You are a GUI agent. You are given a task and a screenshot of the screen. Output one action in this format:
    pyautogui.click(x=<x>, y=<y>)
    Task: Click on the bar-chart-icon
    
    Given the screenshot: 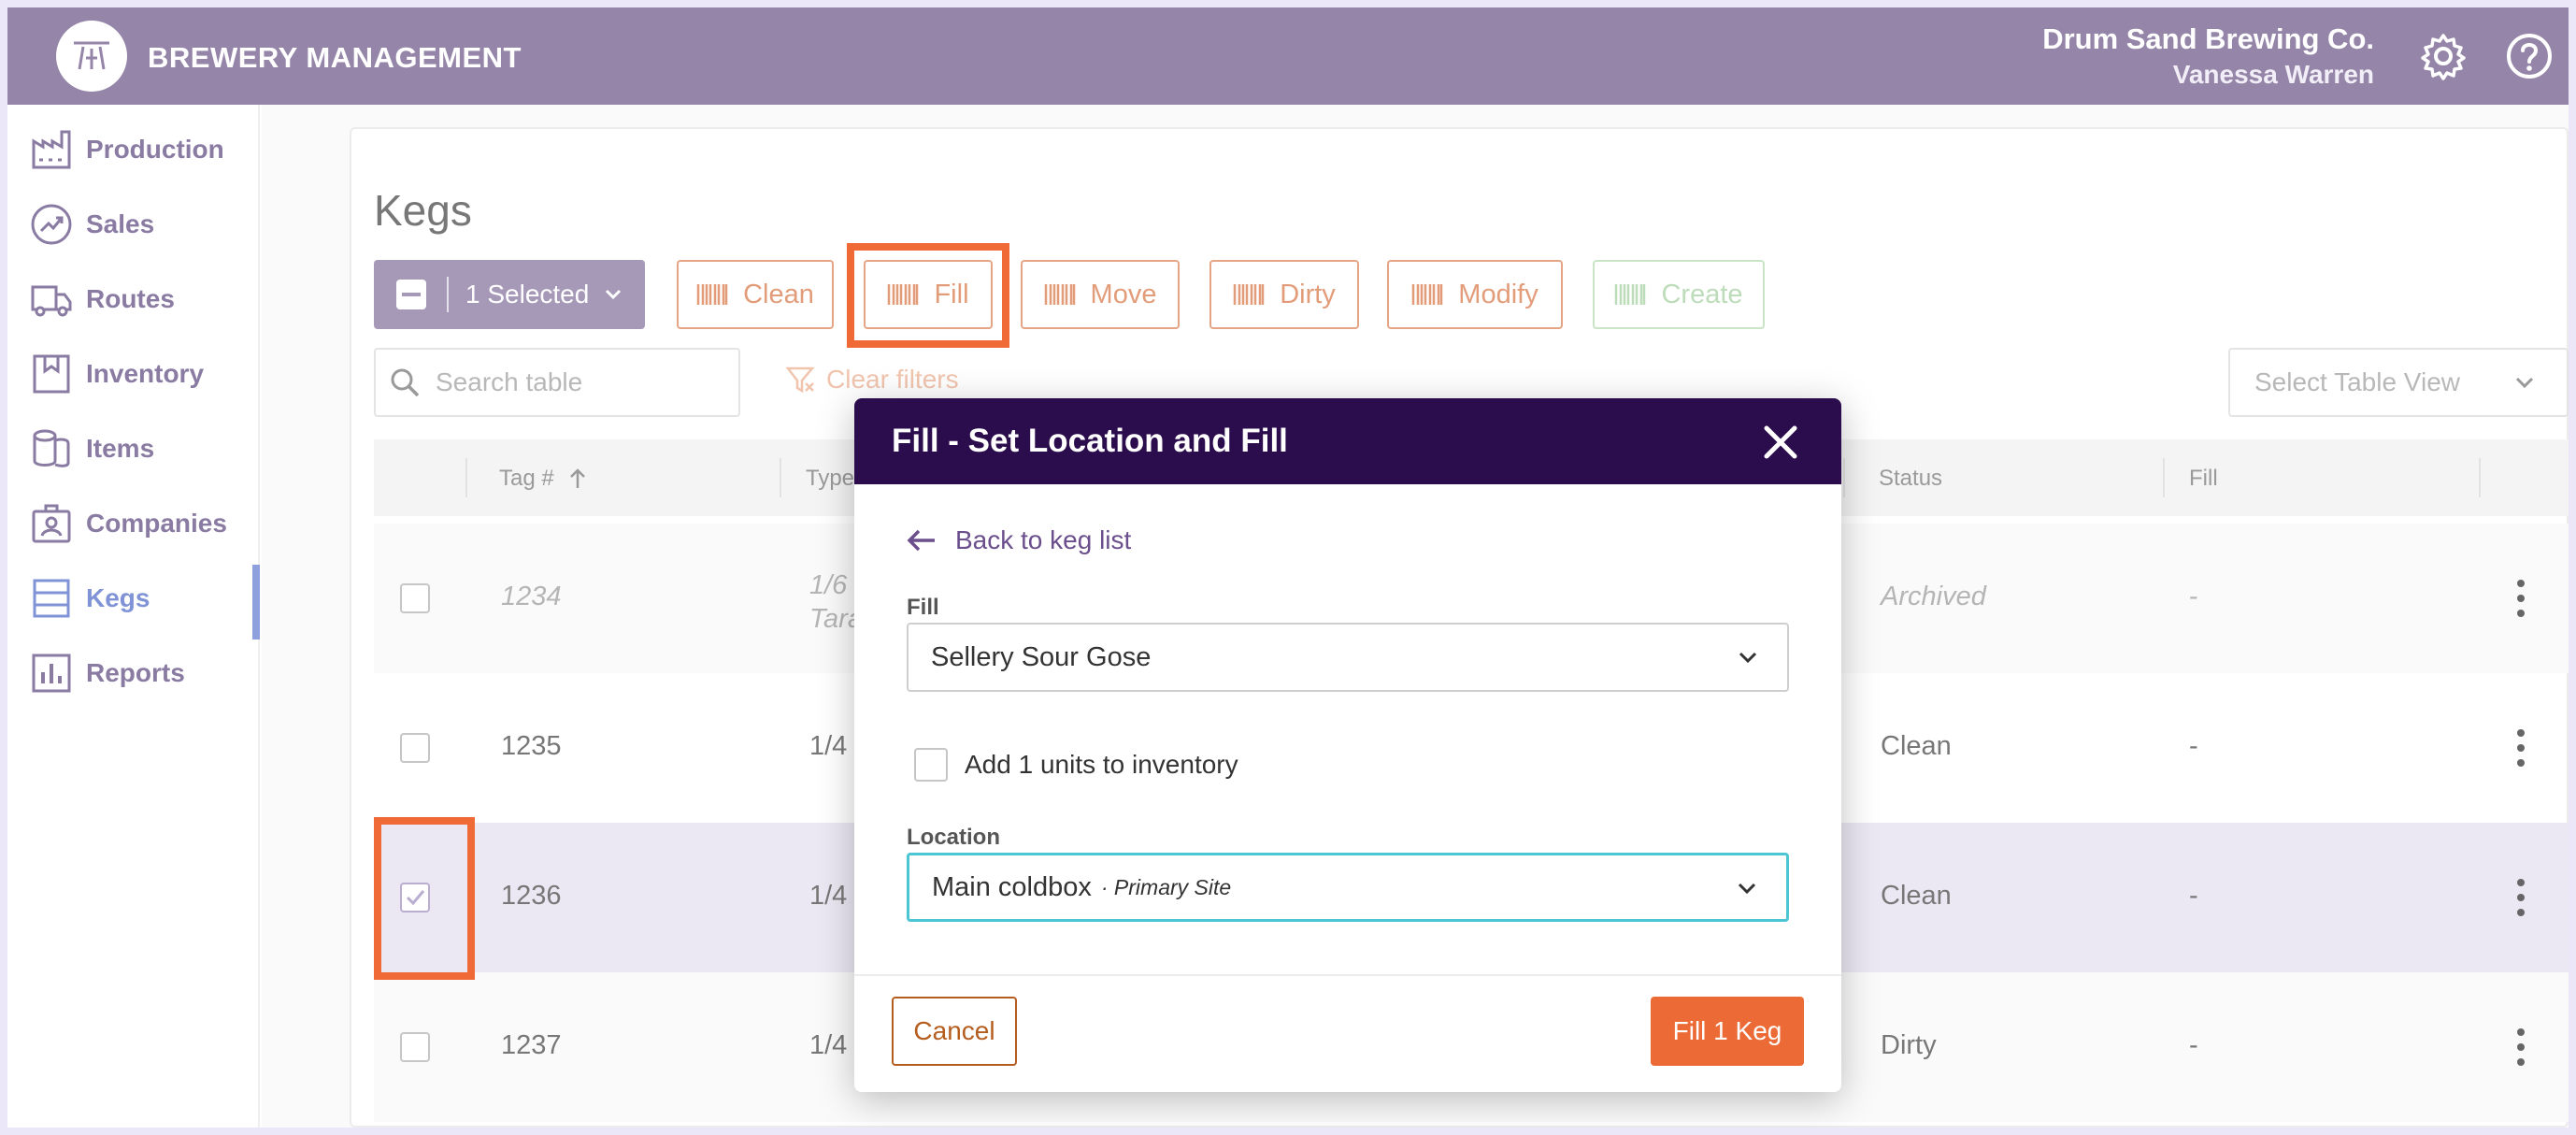 What is the action you would take?
    pyautogui.click(x=51, y=673)
    